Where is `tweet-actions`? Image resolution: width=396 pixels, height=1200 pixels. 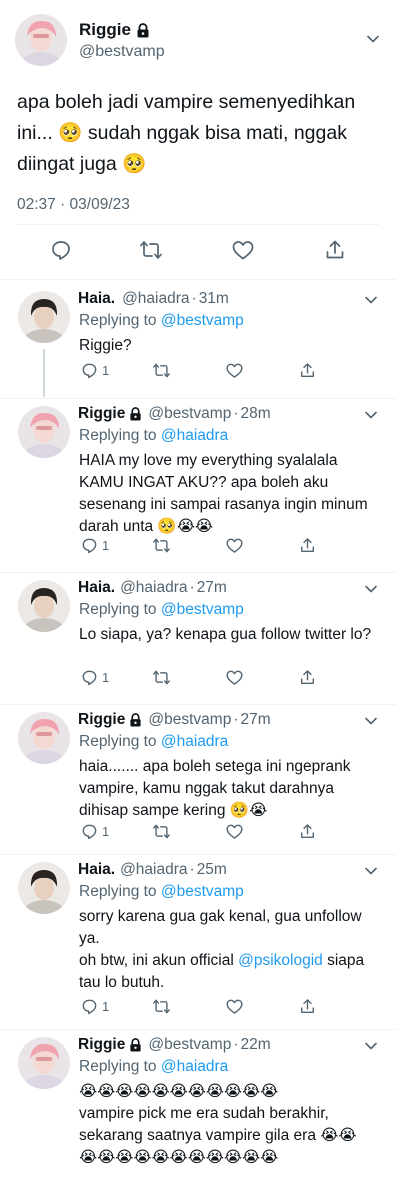
tweet-actions is located at coordinates (198, 251).